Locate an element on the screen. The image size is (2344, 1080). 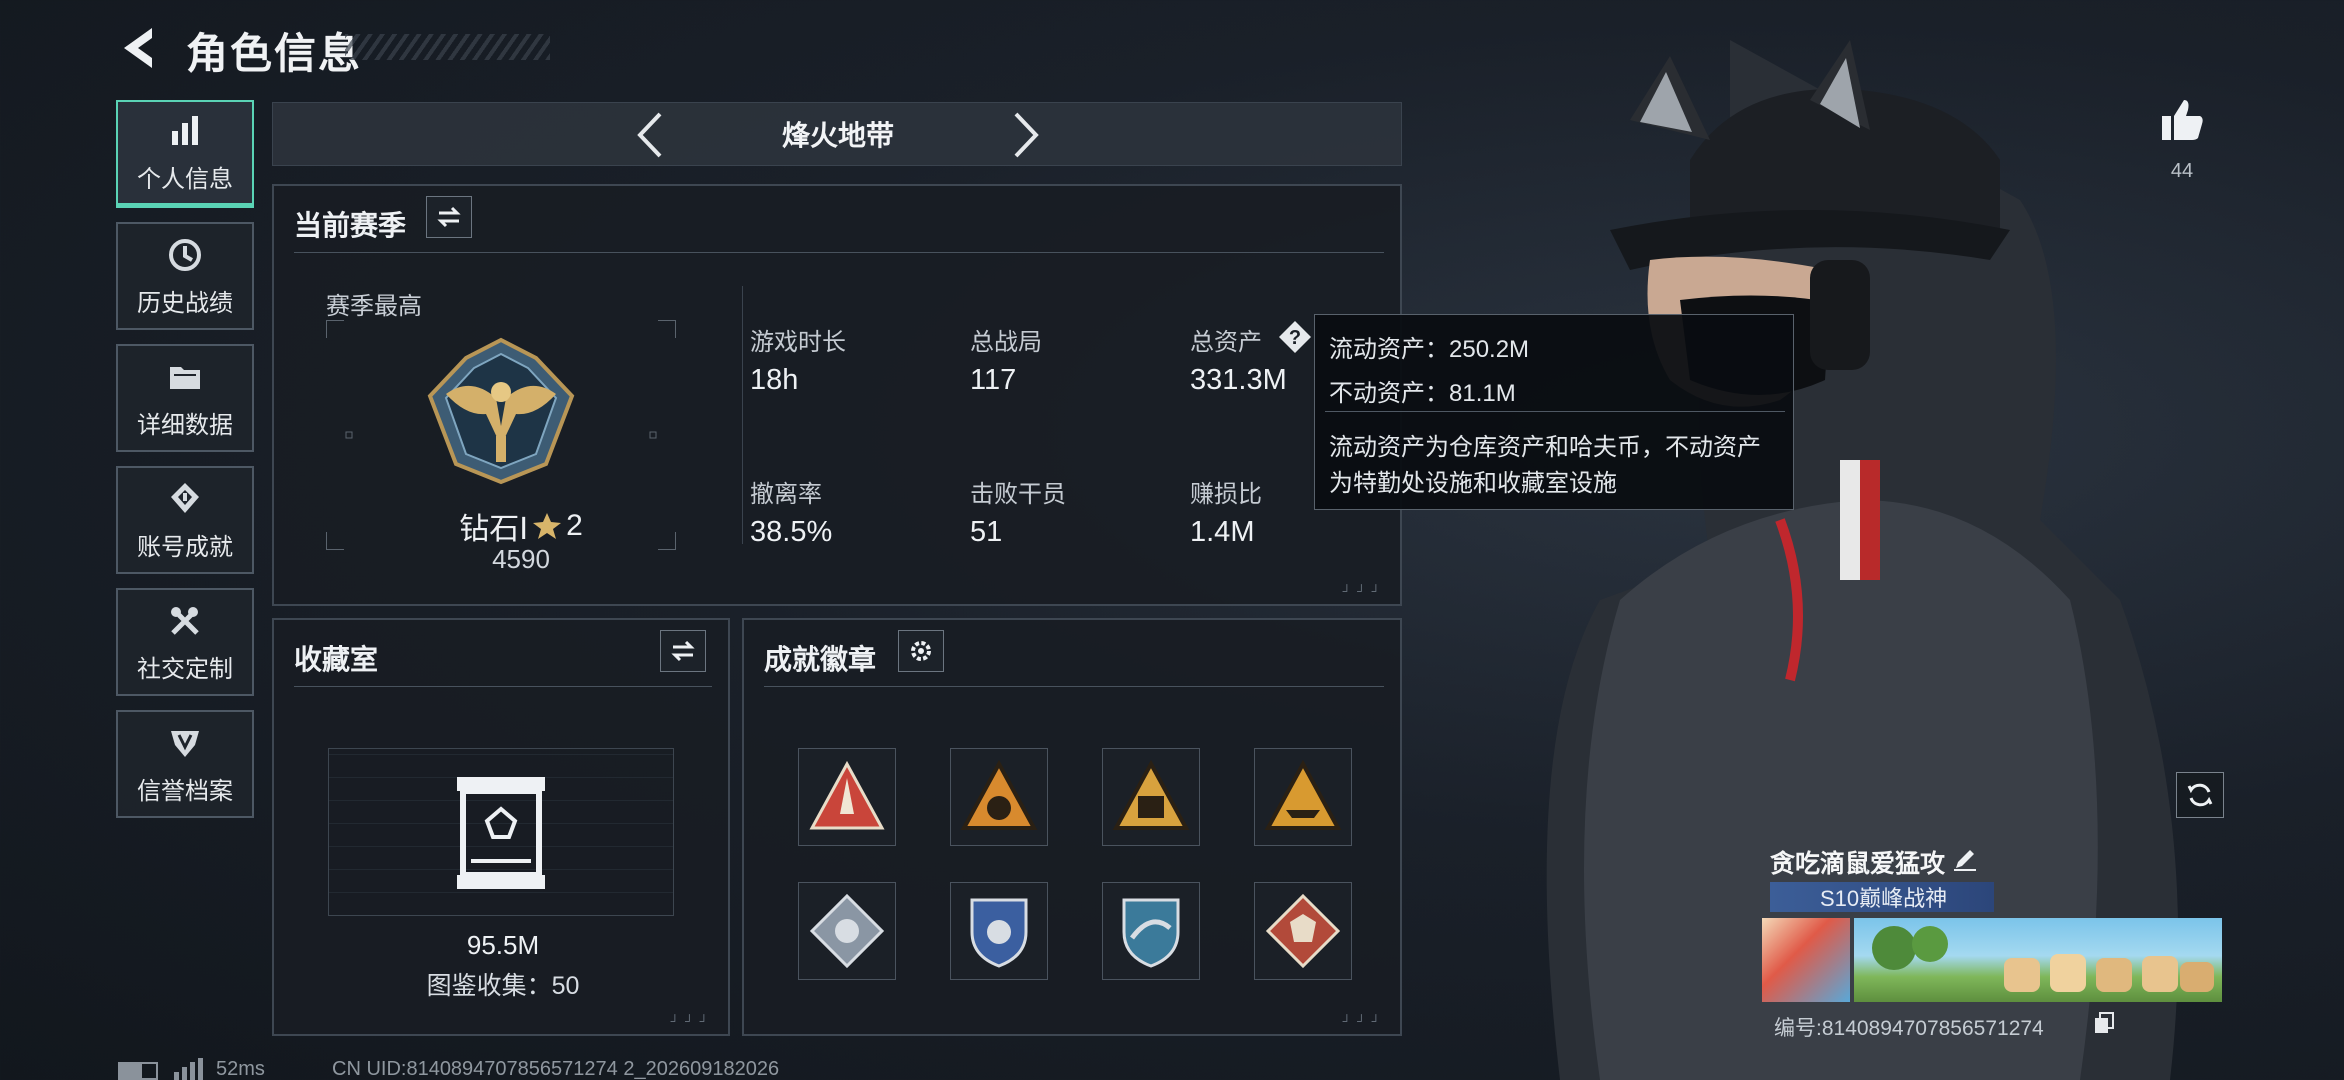
collection-preview is located at coordinates (501, 832).